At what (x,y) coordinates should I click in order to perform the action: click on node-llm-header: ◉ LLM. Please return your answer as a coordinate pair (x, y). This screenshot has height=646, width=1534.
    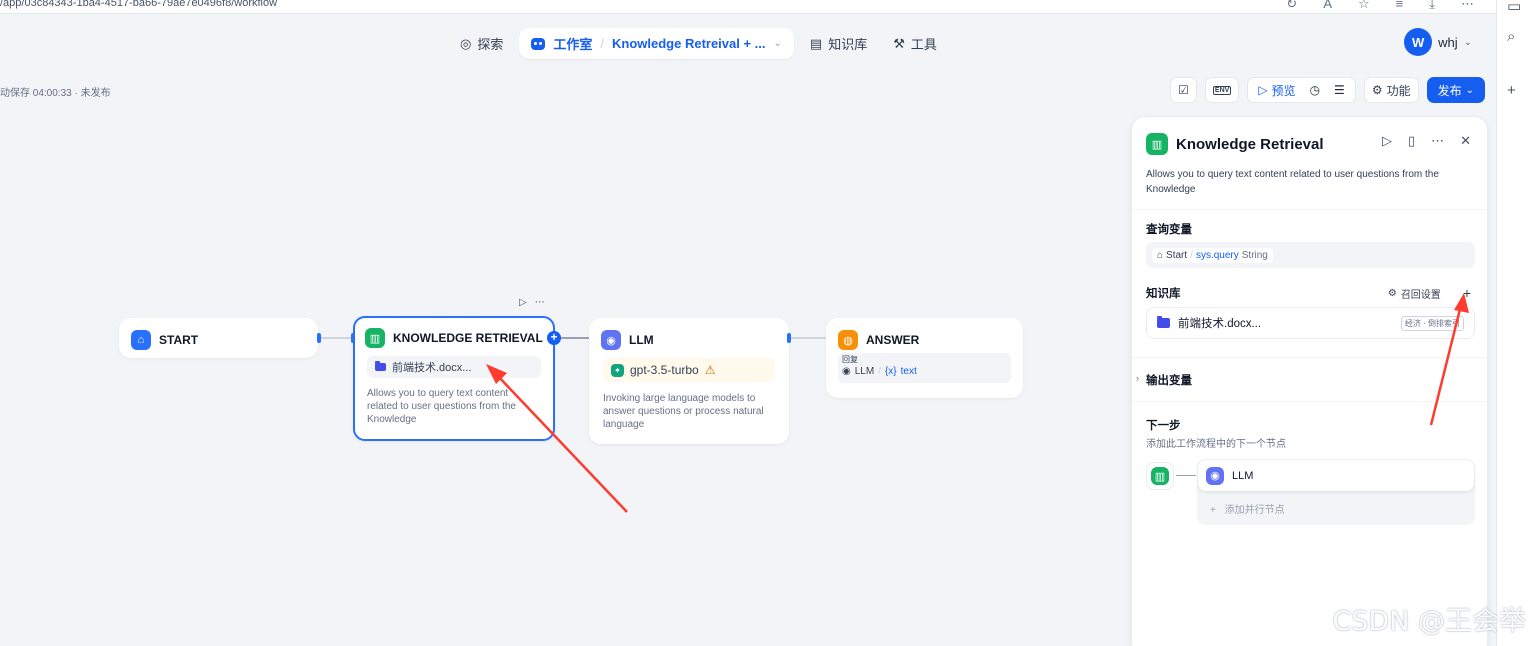
    Looking at the image, I should click on (689, 335).